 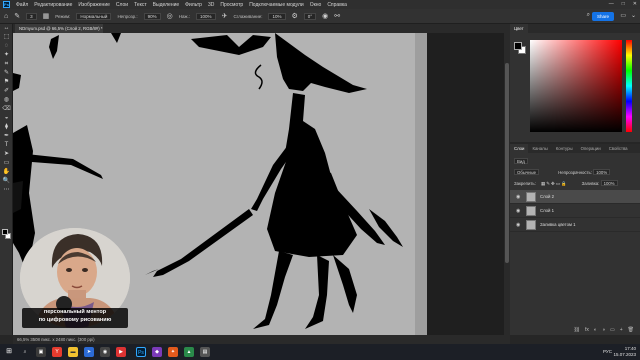 I want to click on adjustment-icon: ◑, so click(x=603, y=330).